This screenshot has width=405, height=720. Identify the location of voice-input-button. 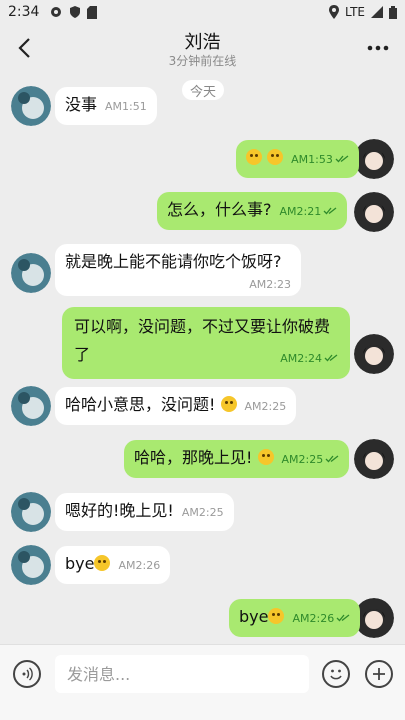
(27, 674).